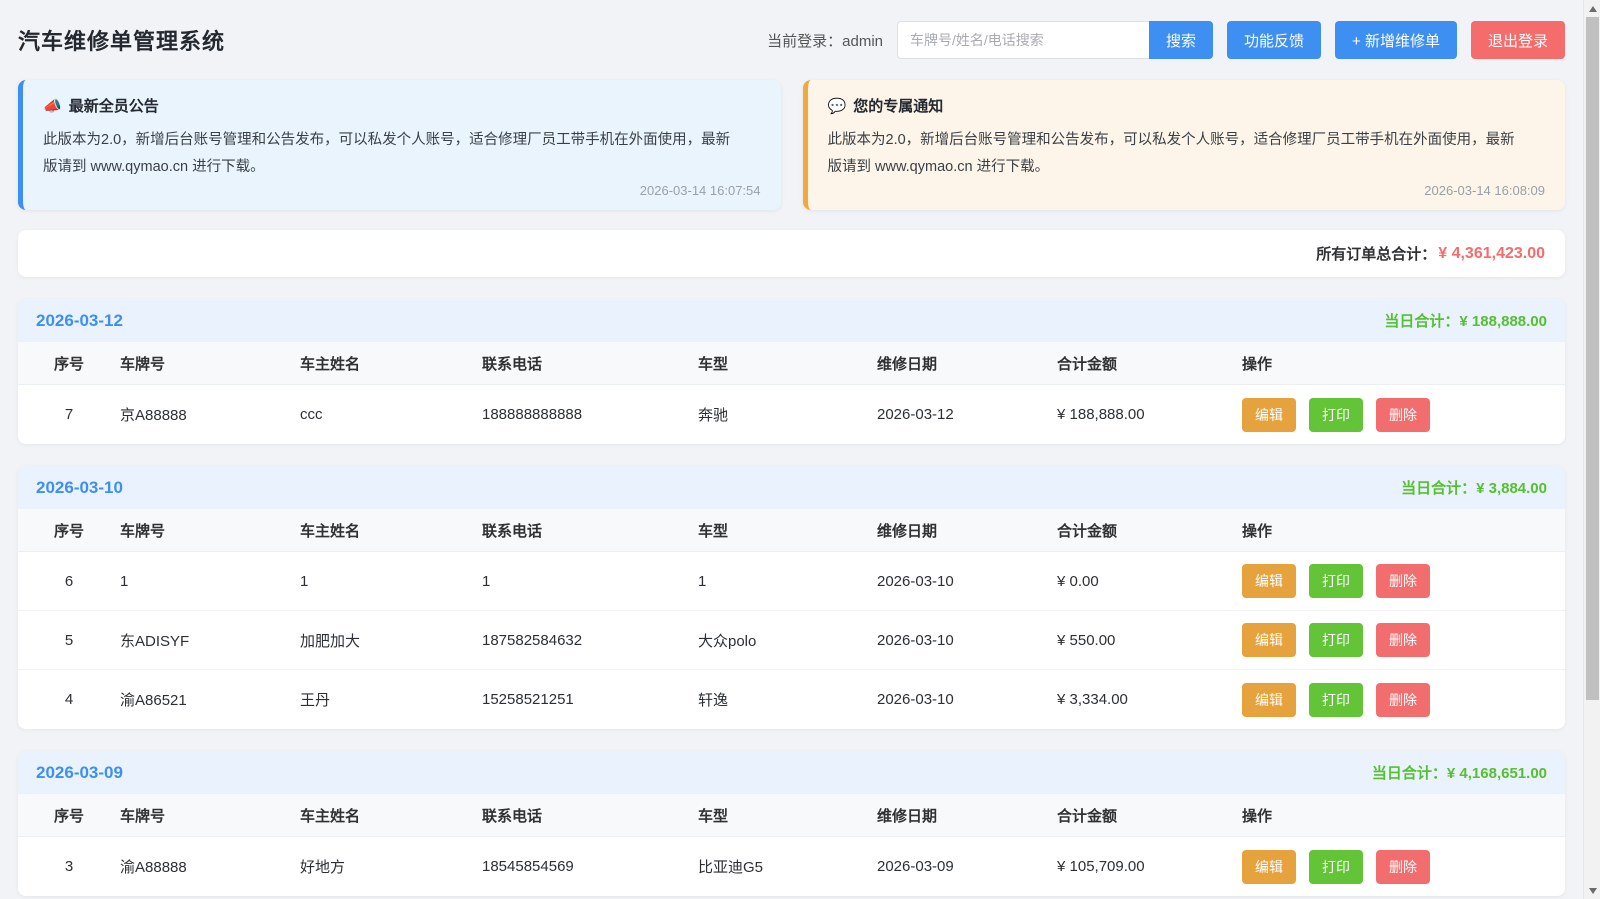  Describe the element at coordinates (825, 40) in the screenshot. I see `current-login: 当前登录：admin` at that location.